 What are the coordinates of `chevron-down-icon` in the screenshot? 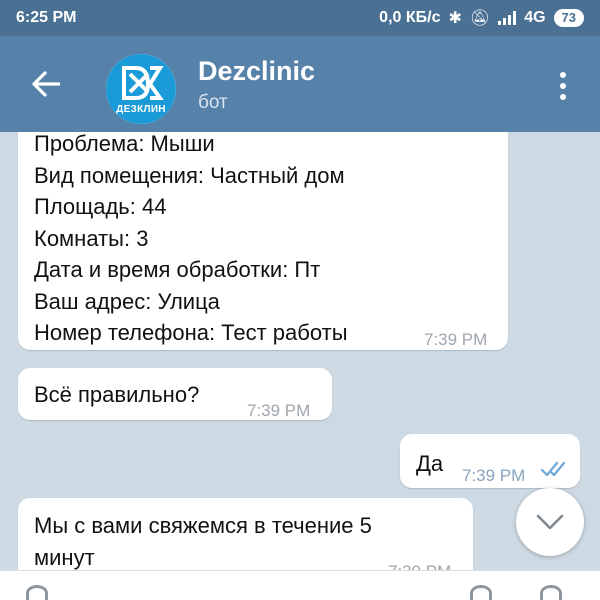 It's located at (550, 522).